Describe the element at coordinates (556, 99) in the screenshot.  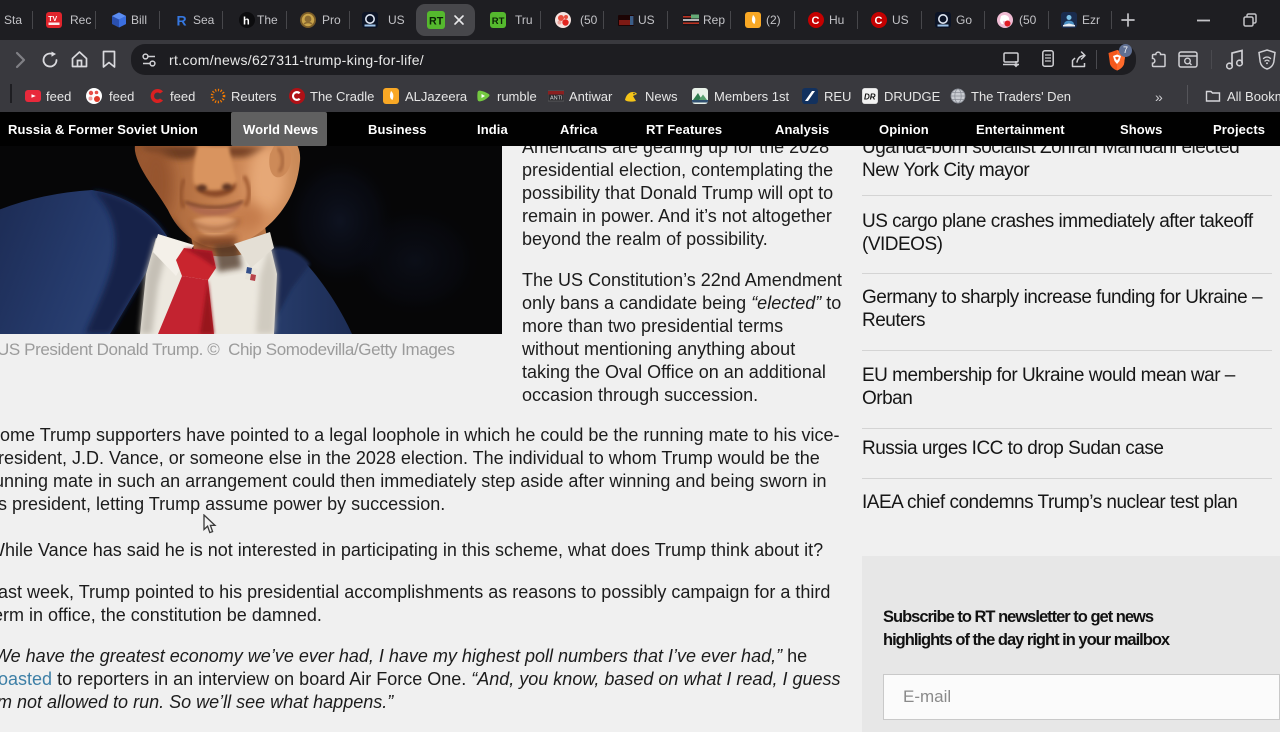
I see `svg-text: ANTI` at that location.